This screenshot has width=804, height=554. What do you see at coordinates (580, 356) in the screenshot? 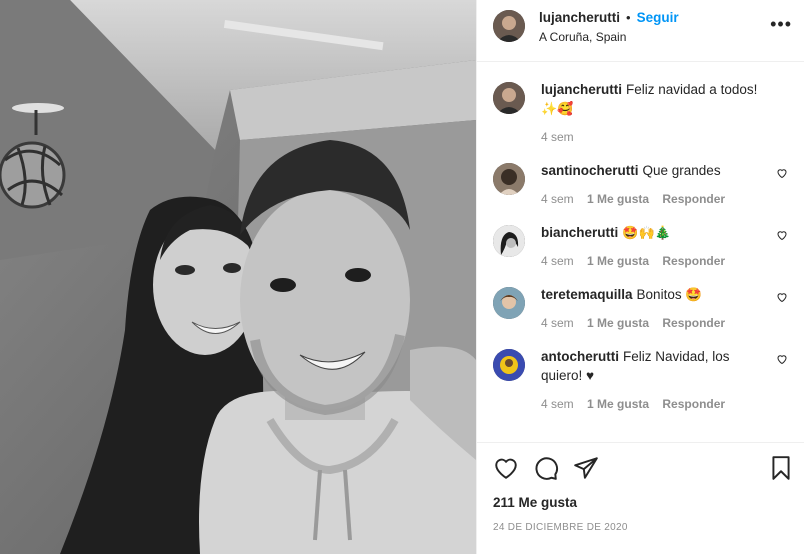
I see `comment-username: antocherutti` at bounding box center [580, 356].